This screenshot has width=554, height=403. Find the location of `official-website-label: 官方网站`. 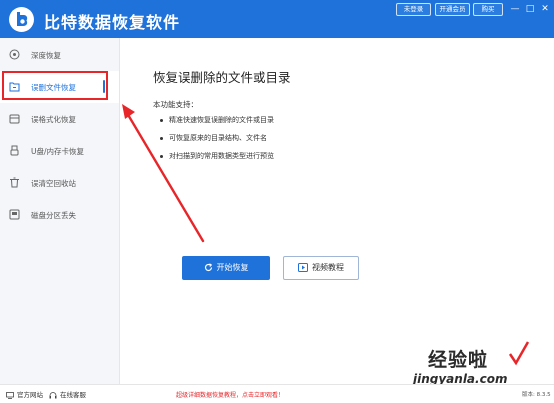

official-website-label: 官方网站 is located at coordinates (30, 395).